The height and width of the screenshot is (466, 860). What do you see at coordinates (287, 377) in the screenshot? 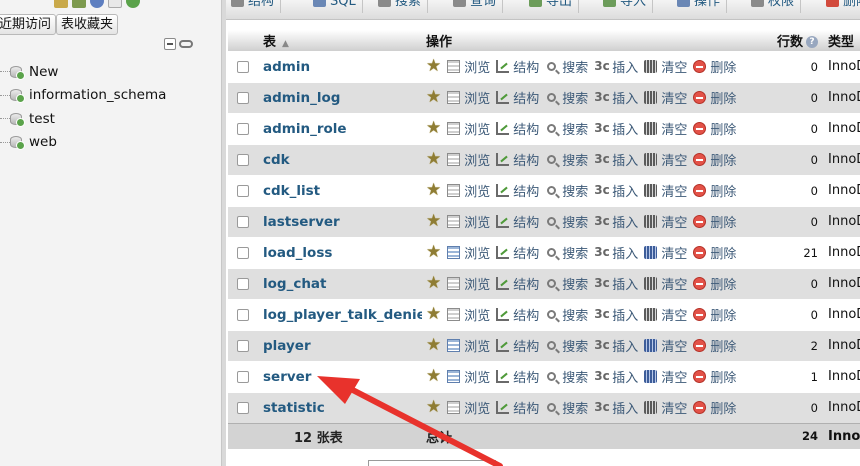
I see `table-name-link: server` at bounding box center [287, 377].